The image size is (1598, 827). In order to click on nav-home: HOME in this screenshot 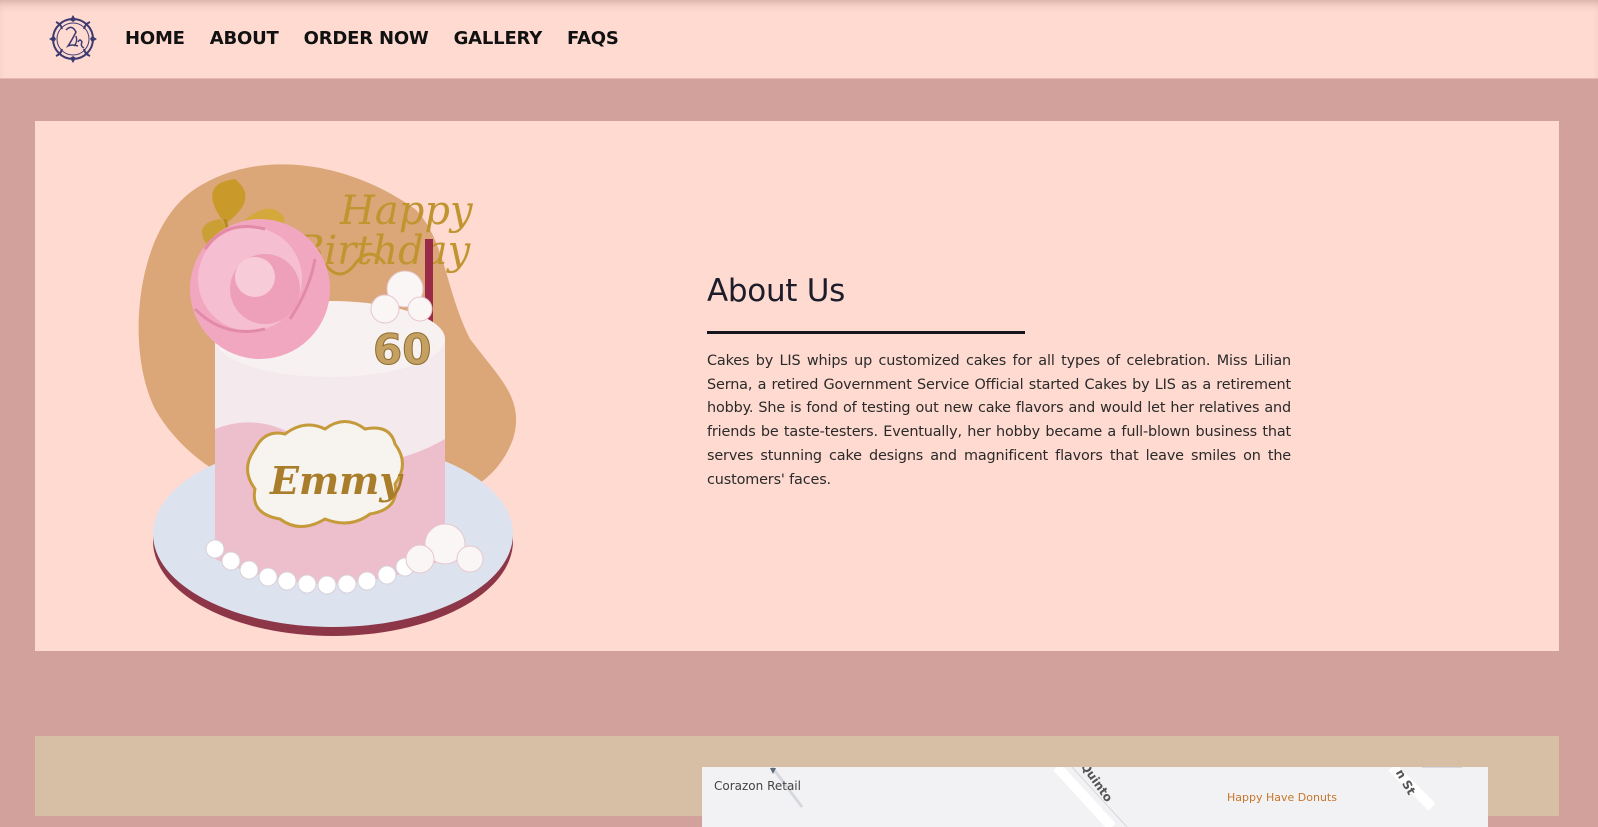, I will do `click(155, 39)`.